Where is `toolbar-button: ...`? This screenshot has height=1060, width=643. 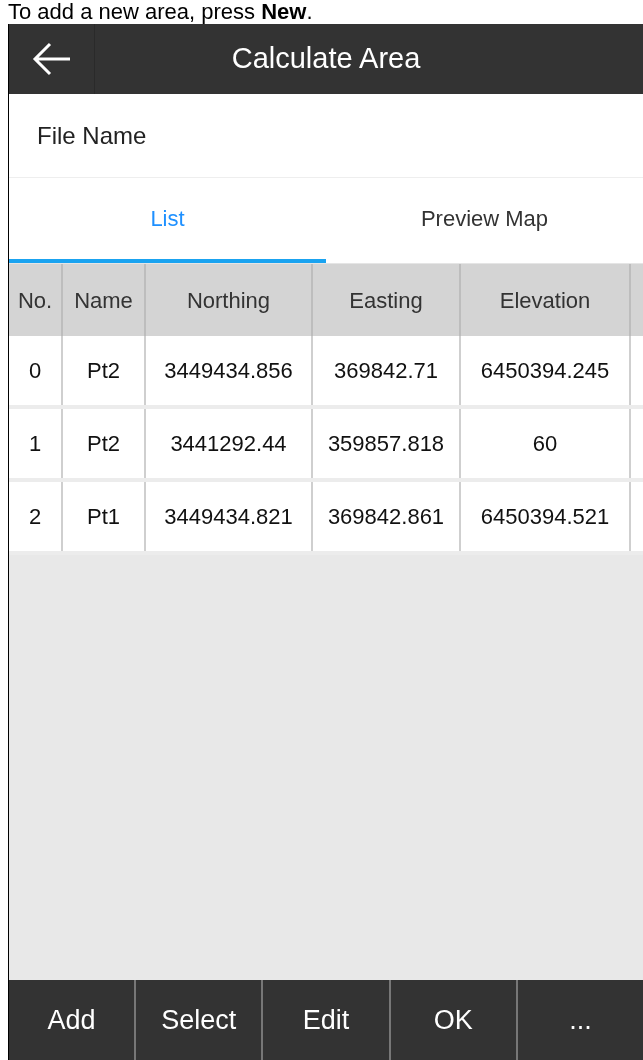 toolbar-button: ... is located at coordinates (580, 1020).